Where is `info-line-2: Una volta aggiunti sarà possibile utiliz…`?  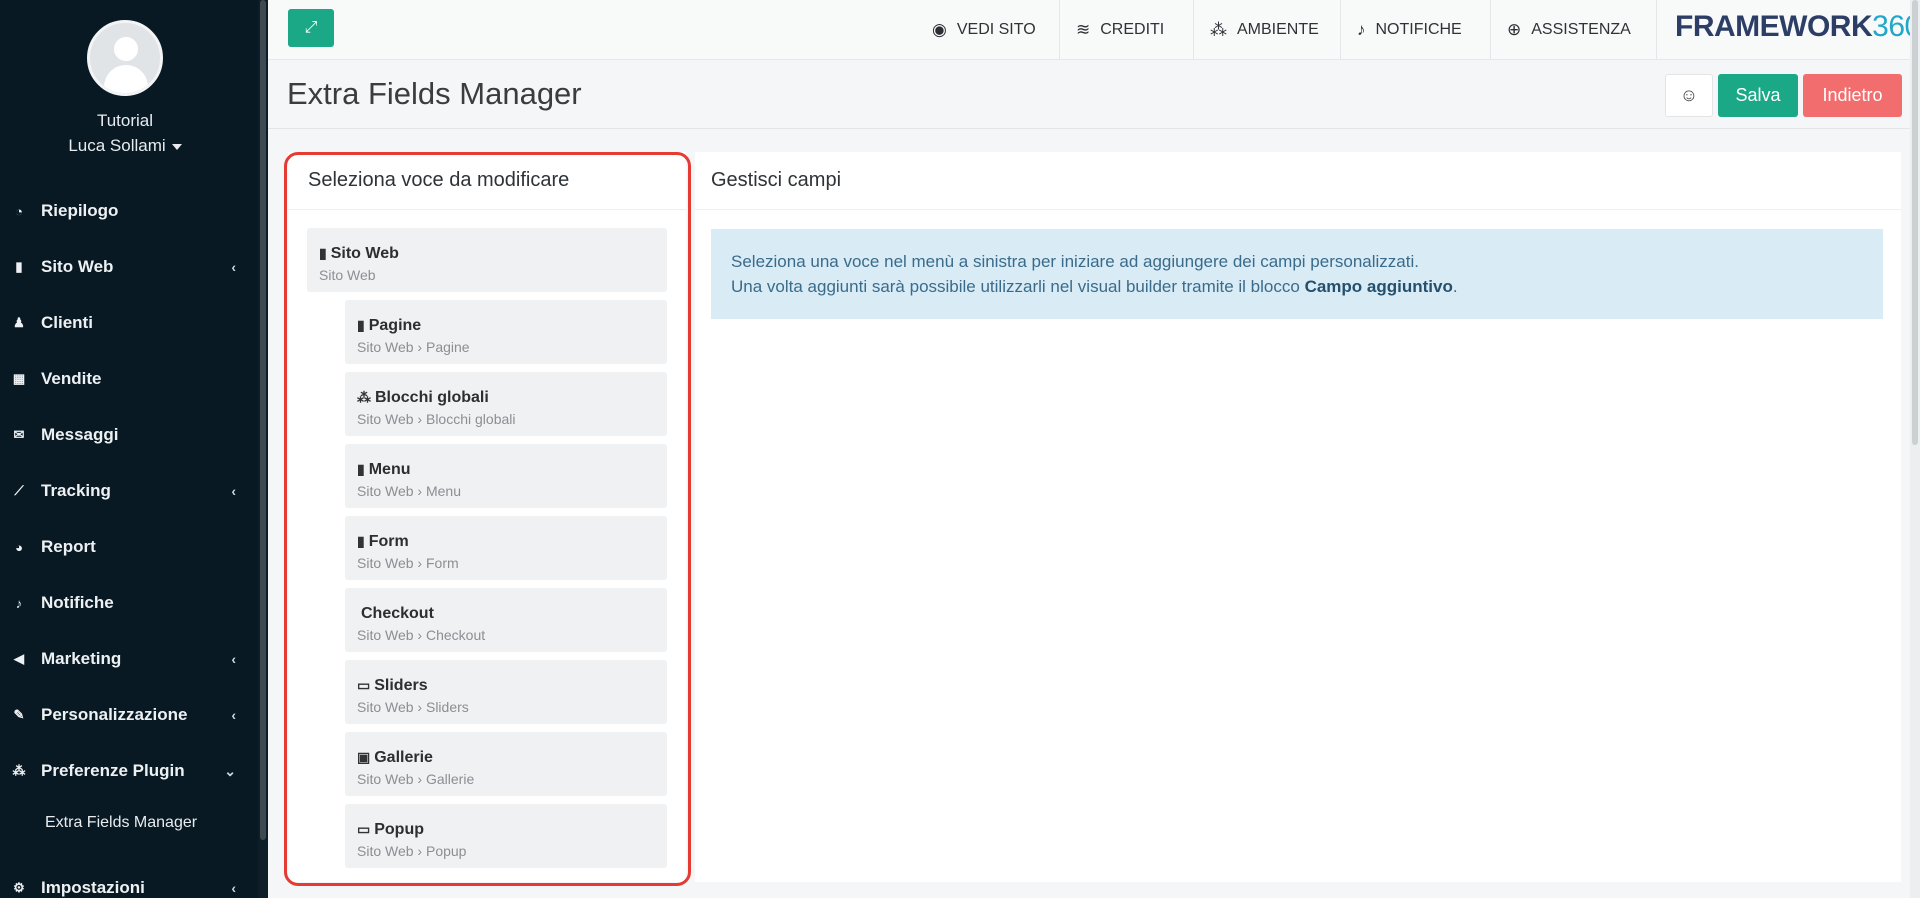 info-line-2: Una volta aggiunti sarà possibile utiliz… is located at coordinates (1094, 286).